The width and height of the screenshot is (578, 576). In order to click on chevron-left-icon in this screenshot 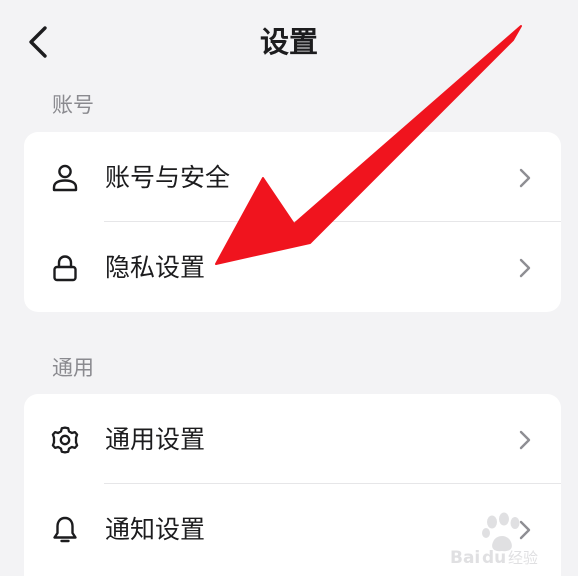, I will do `click(38, 42)`.